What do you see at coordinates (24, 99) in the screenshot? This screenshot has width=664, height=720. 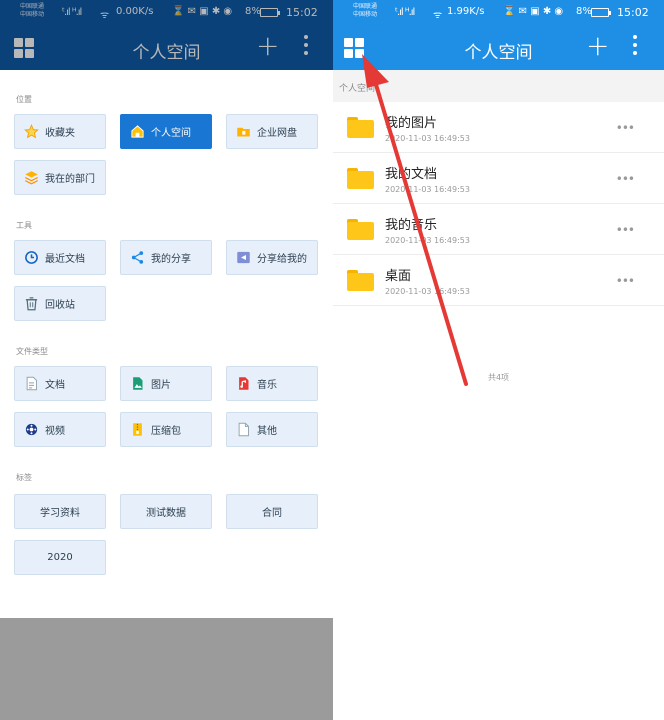 I see `section-label-location: 位置` at bounding box center [24, 99].